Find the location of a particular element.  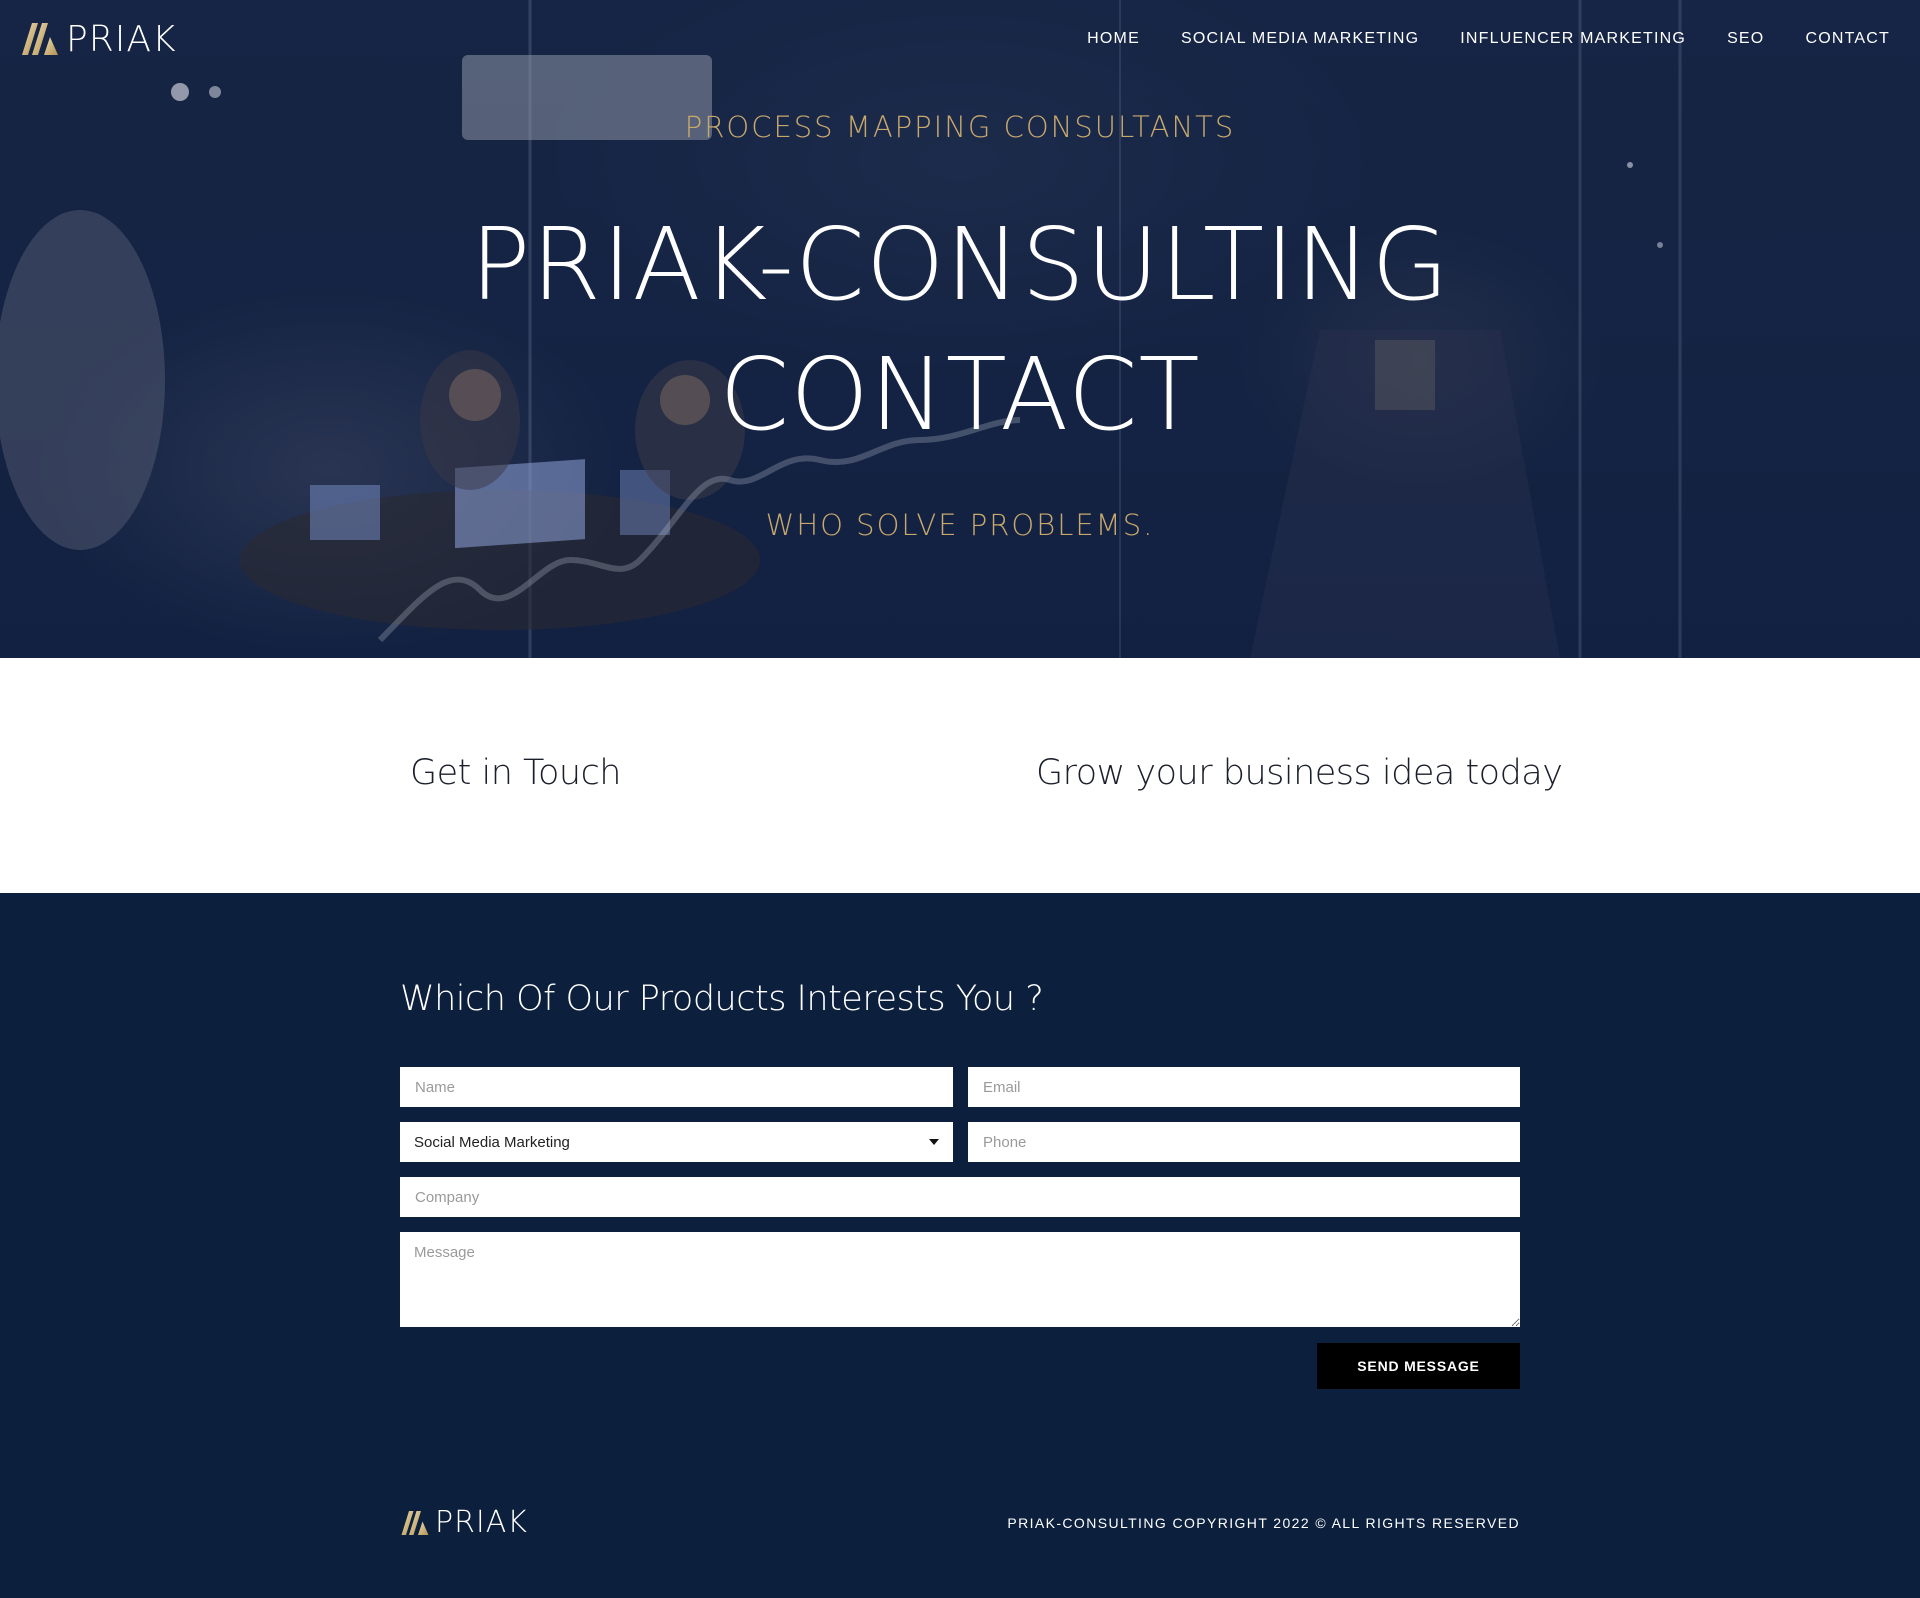

nav-link-contact: CONTACT is located at coordinates (1847, 38).